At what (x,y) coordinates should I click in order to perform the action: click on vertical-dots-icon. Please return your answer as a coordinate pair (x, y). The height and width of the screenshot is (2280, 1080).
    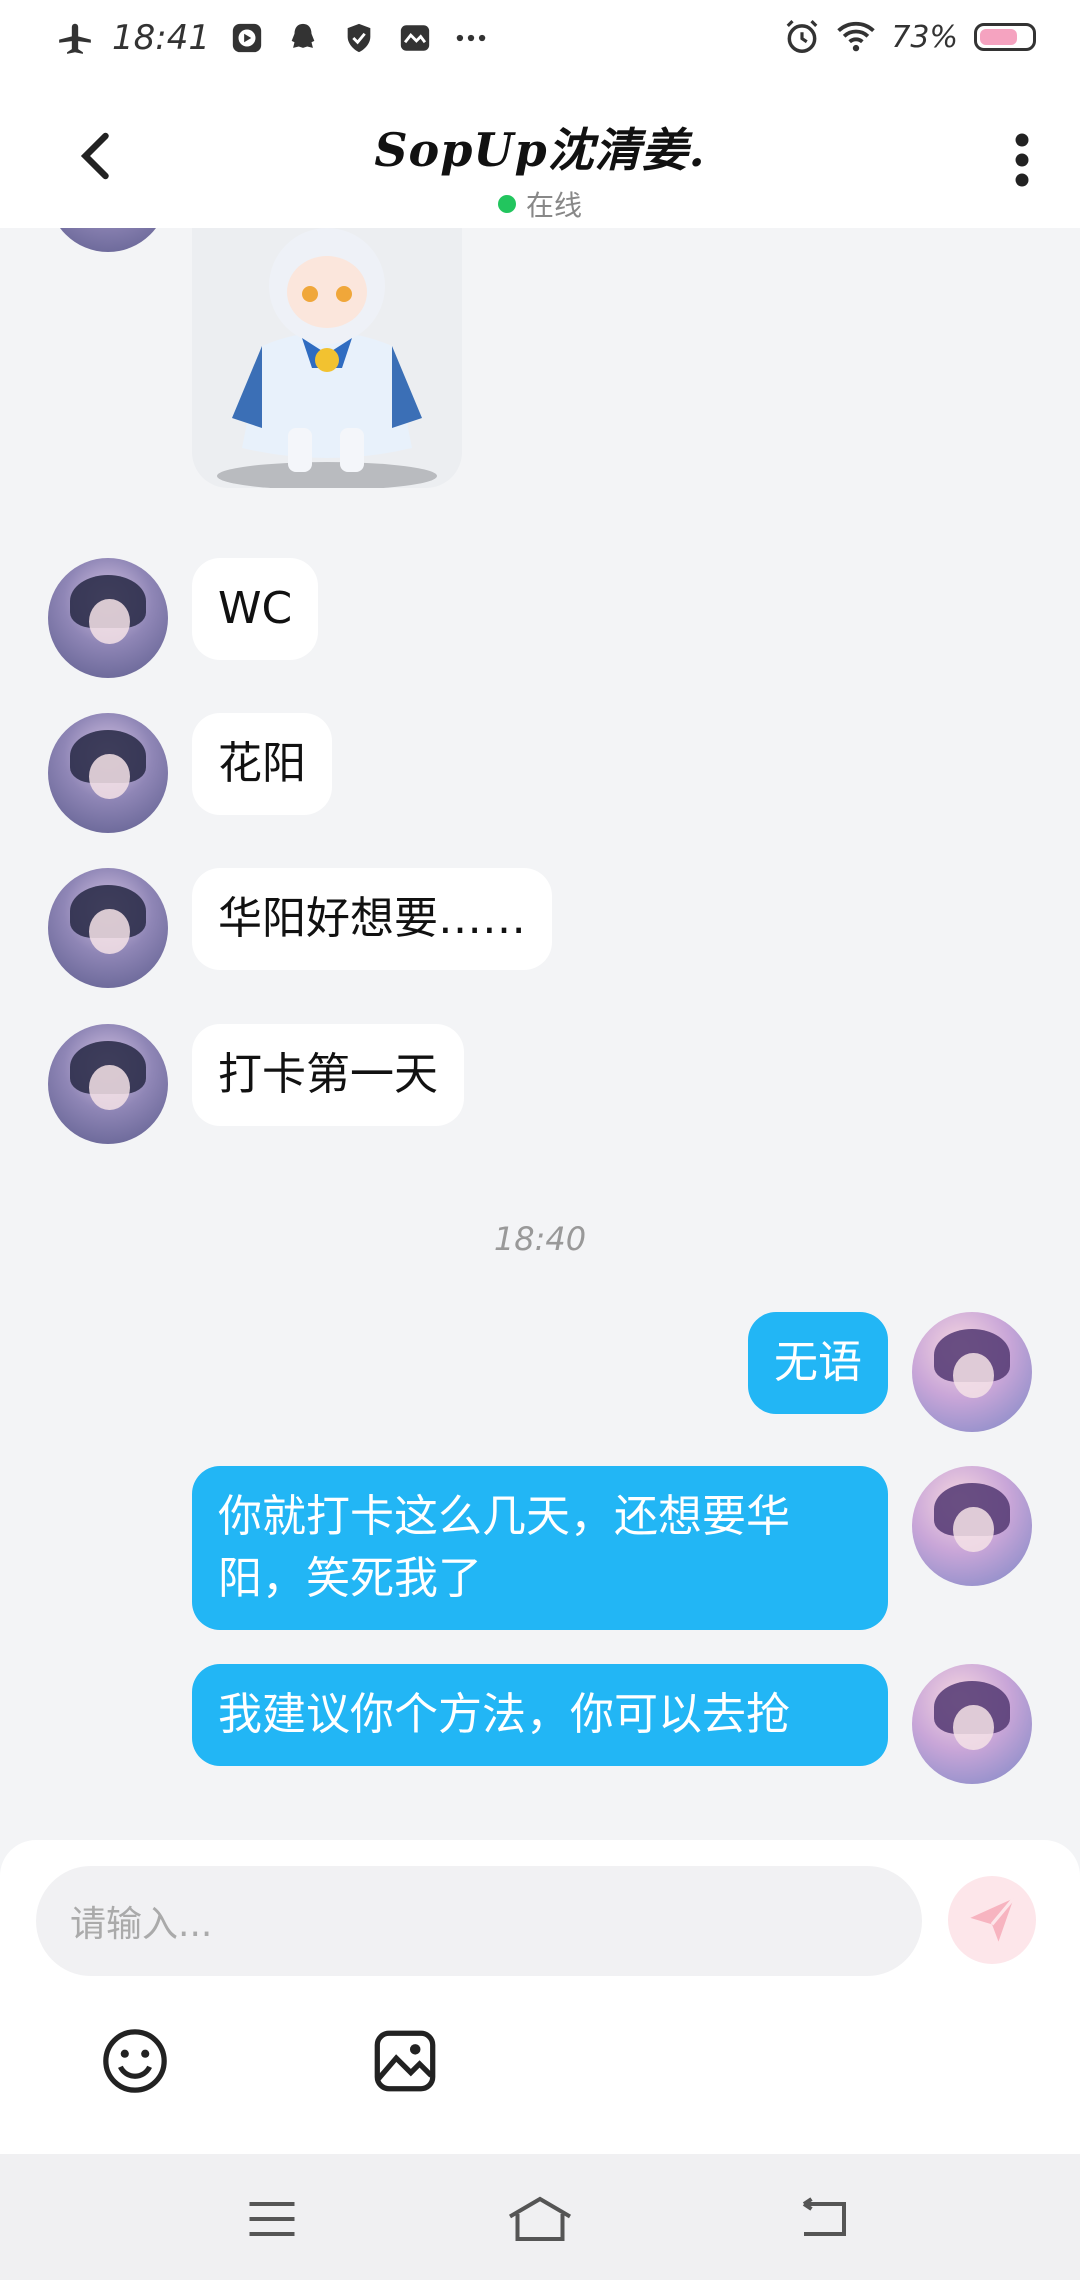
    Looking at the image, I should click on (1022, 160).